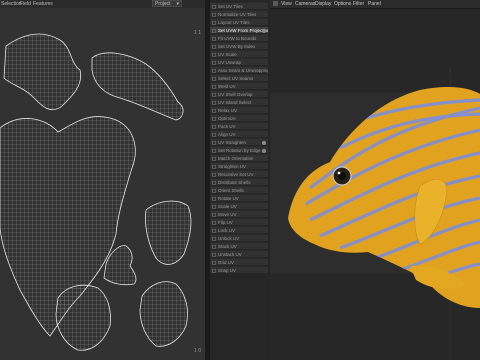 The width and height of the screenshot is (480, 360). What do you see at coordinates (239, 61) in the screenshot?
I see `command-item: UV Unwrap` at bounding box center [239, 61].